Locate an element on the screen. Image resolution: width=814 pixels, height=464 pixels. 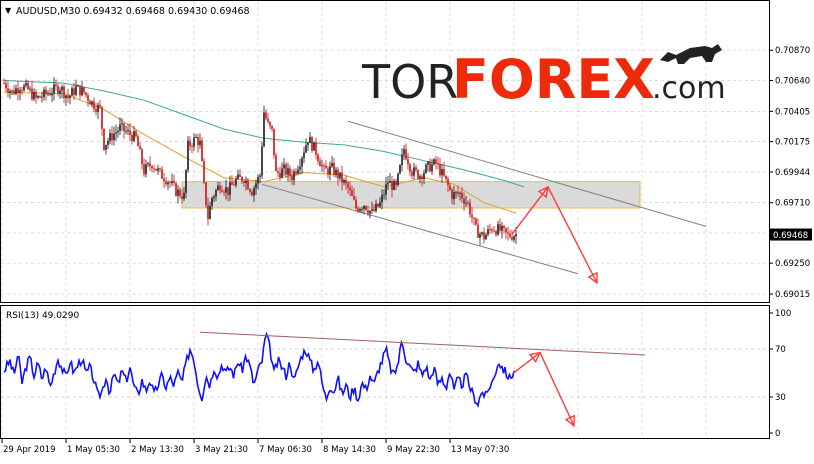
current-price-label: 0.69468 is located at coordinates (790, 236).